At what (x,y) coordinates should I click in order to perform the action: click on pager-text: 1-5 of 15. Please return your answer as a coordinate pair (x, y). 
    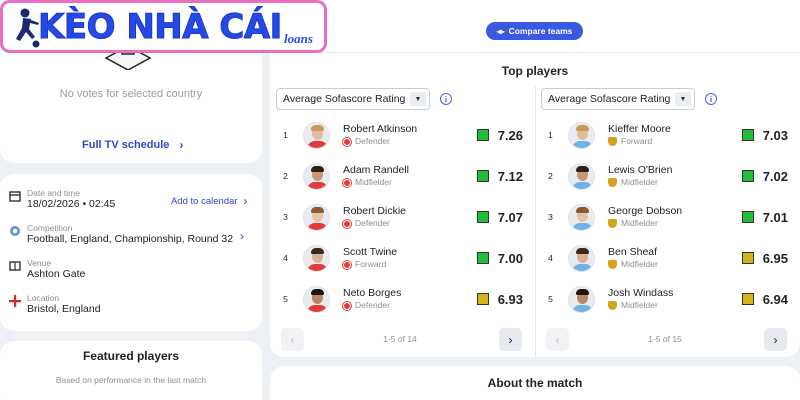
    Looking at the image, I should click on (665, 339).